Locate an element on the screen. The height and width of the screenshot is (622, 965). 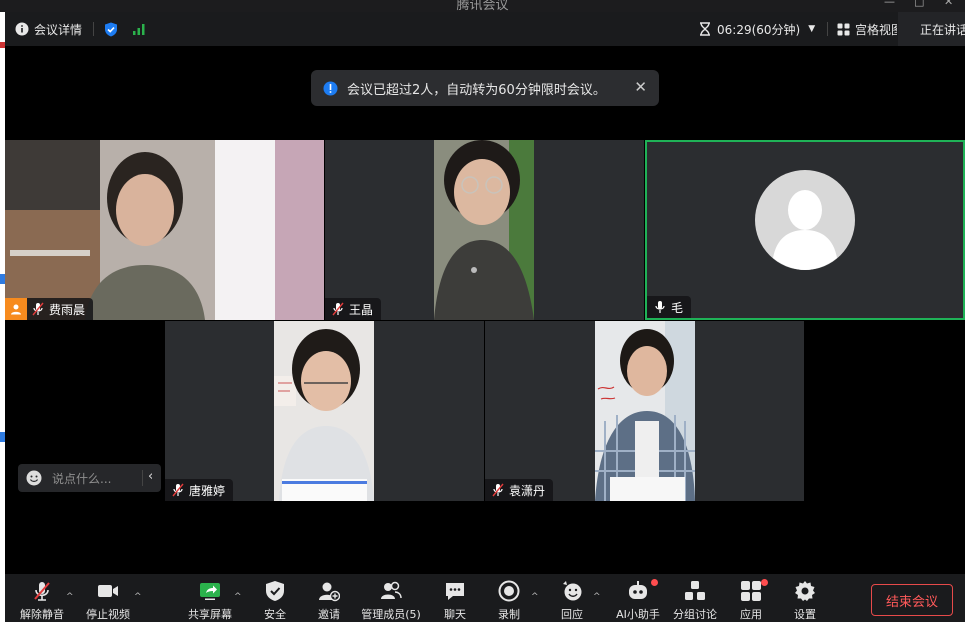
unmute-button: 解除静音 is located at coordinates (42, 598).